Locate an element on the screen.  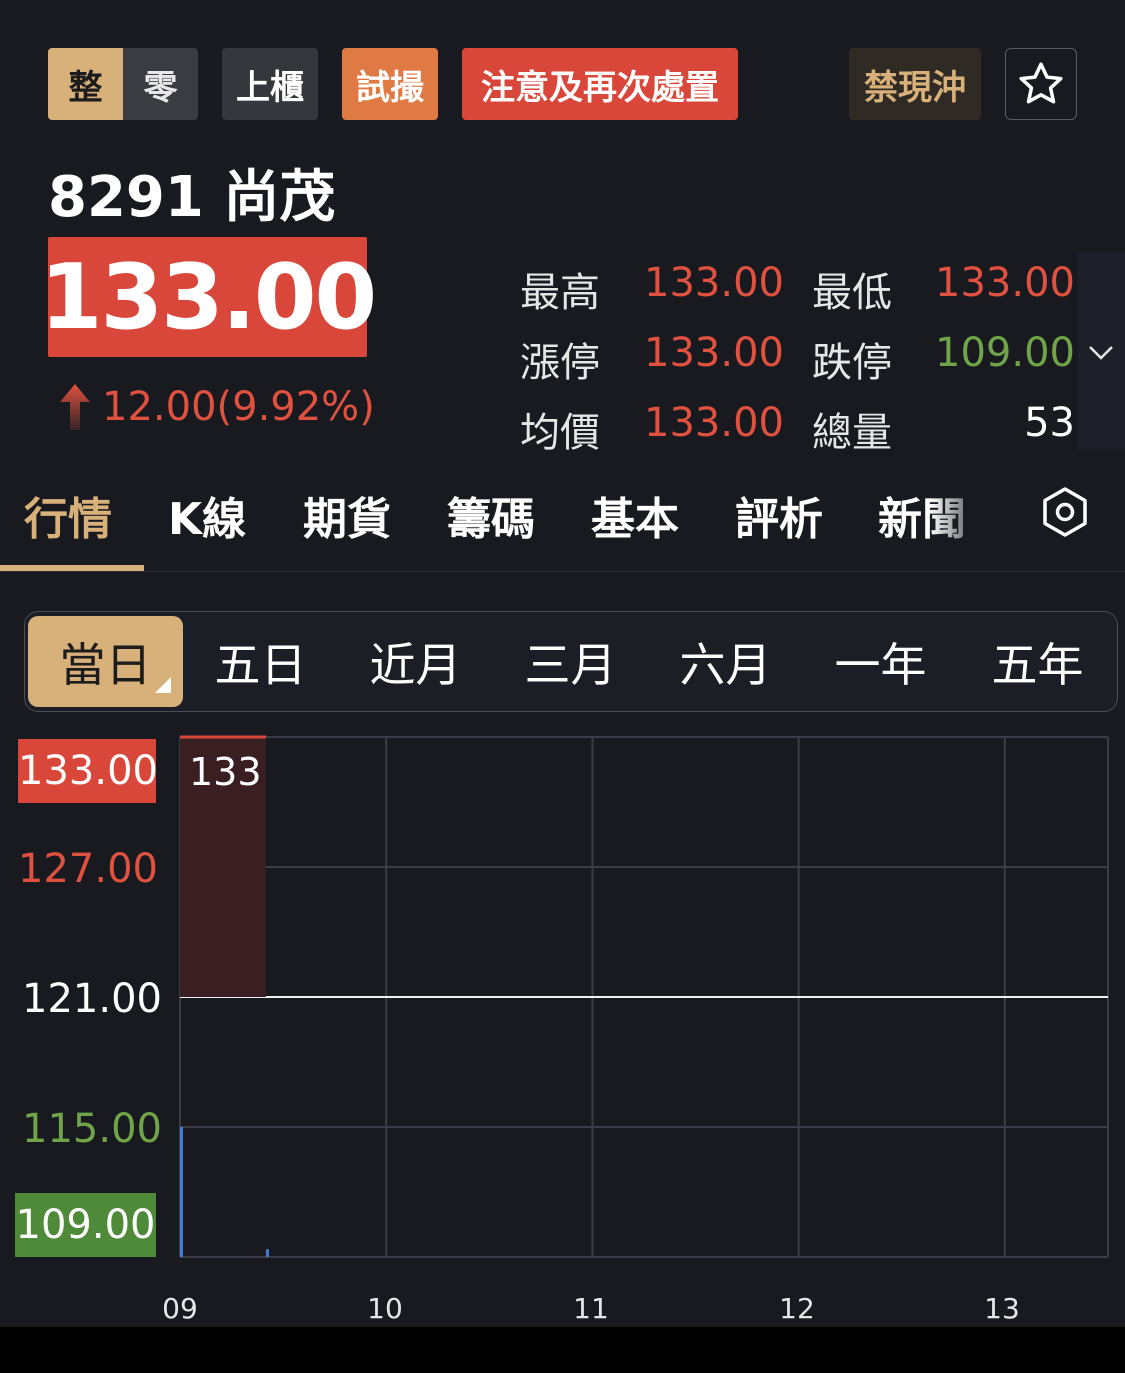
x-tick-label: 10 is located at coordinates (385, 1308).